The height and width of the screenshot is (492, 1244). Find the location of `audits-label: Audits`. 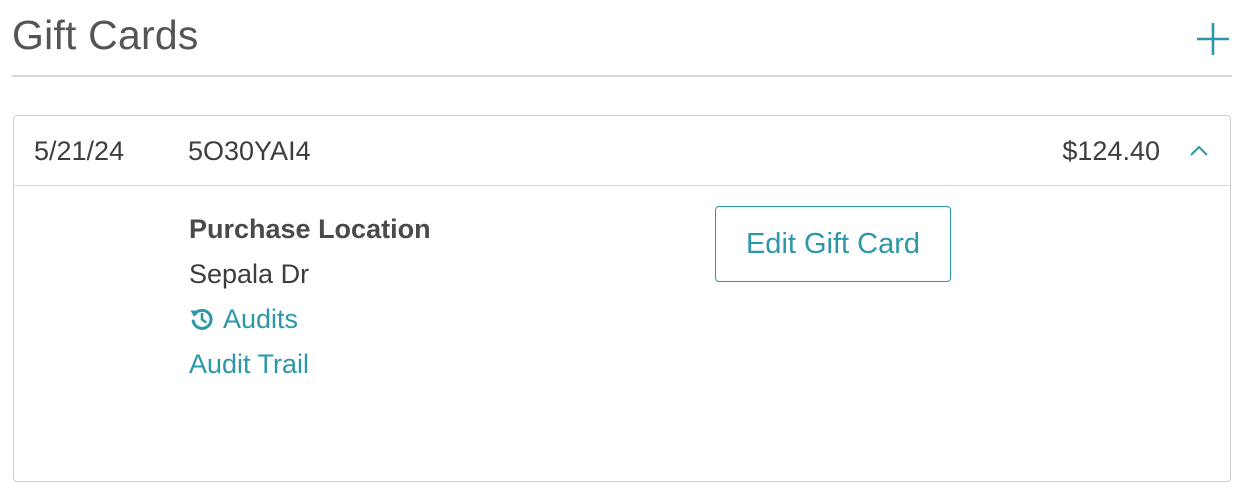

audits-label: Audits is located at coordinates (261, 319).